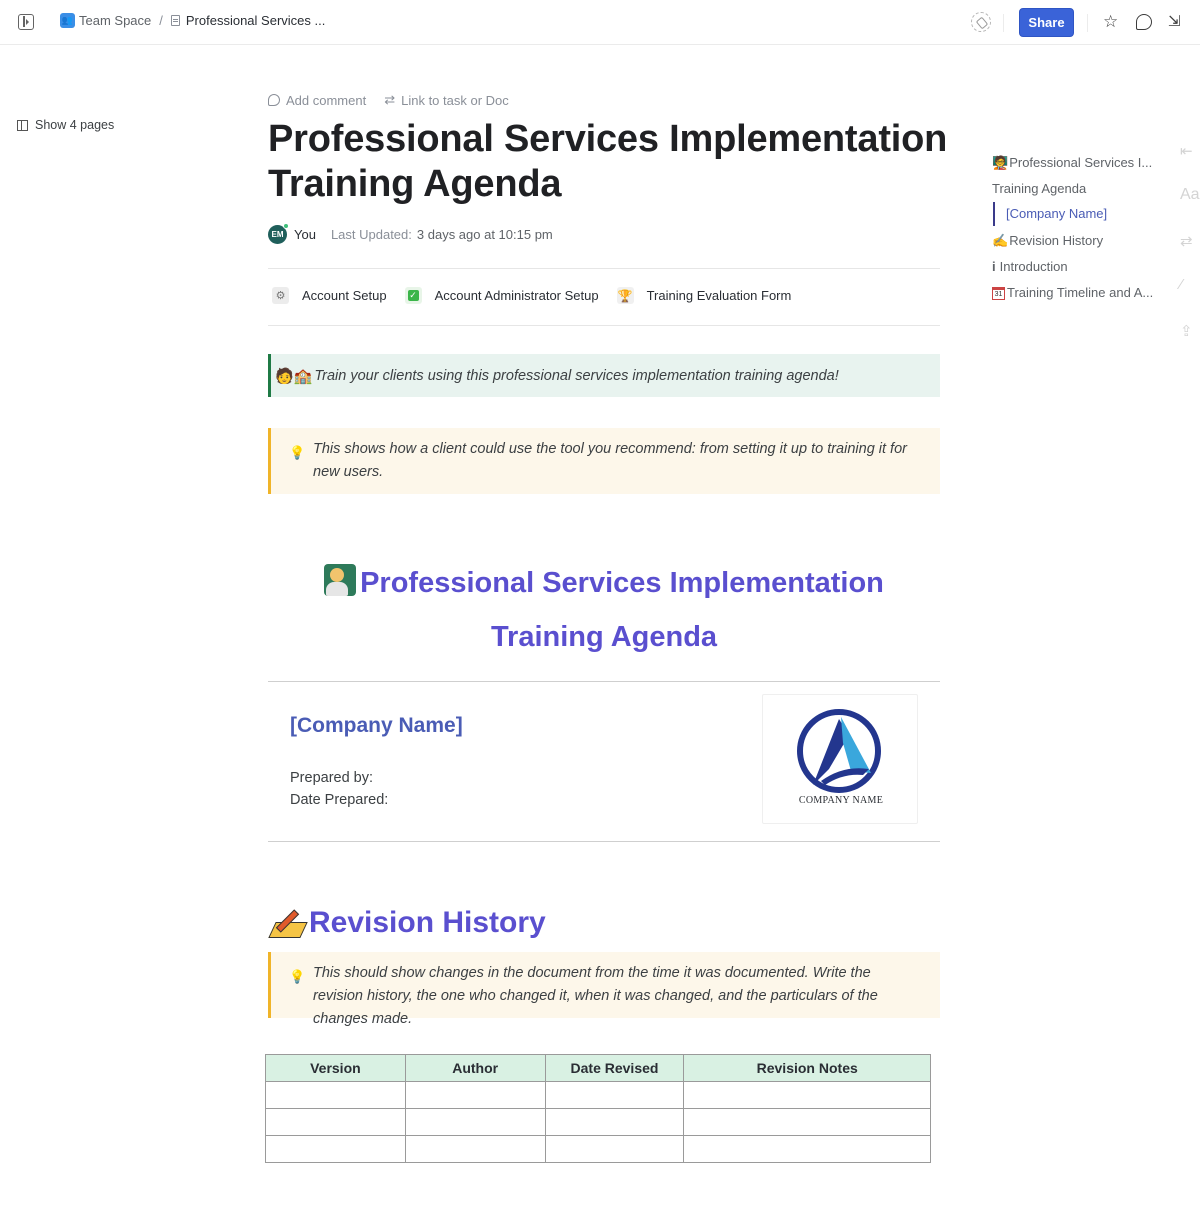 The image size is (1200, 1211). Describe the element at coordinates (1072, 267) in the screenshot. I see `toc-item: i Introduction` at that location.